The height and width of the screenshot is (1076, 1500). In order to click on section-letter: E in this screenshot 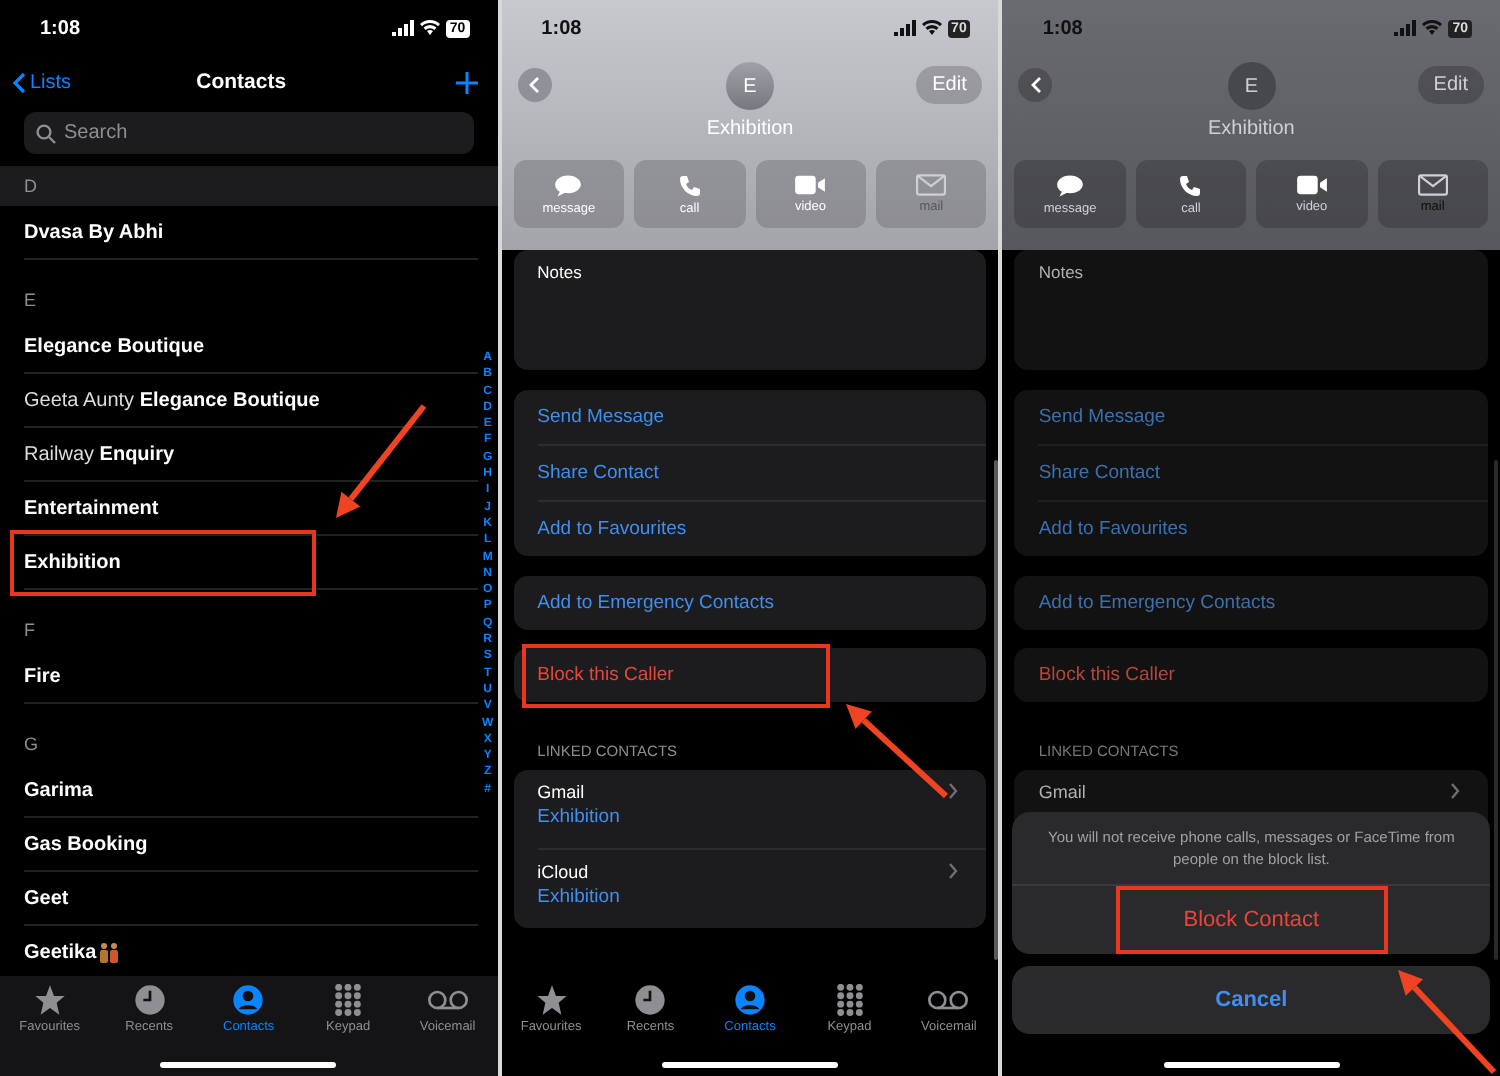, I will do `click(30, 300)`.